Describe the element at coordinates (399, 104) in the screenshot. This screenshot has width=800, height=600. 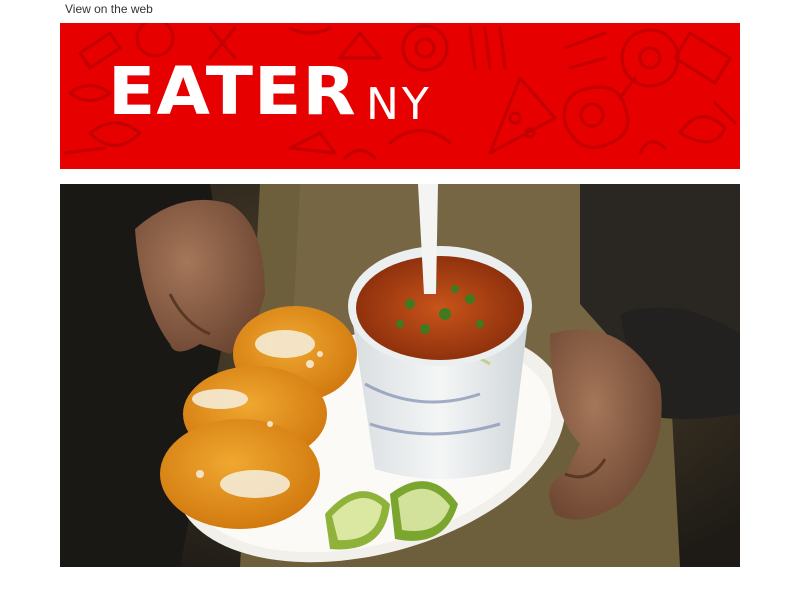
I see `region-label: NY` at that location.